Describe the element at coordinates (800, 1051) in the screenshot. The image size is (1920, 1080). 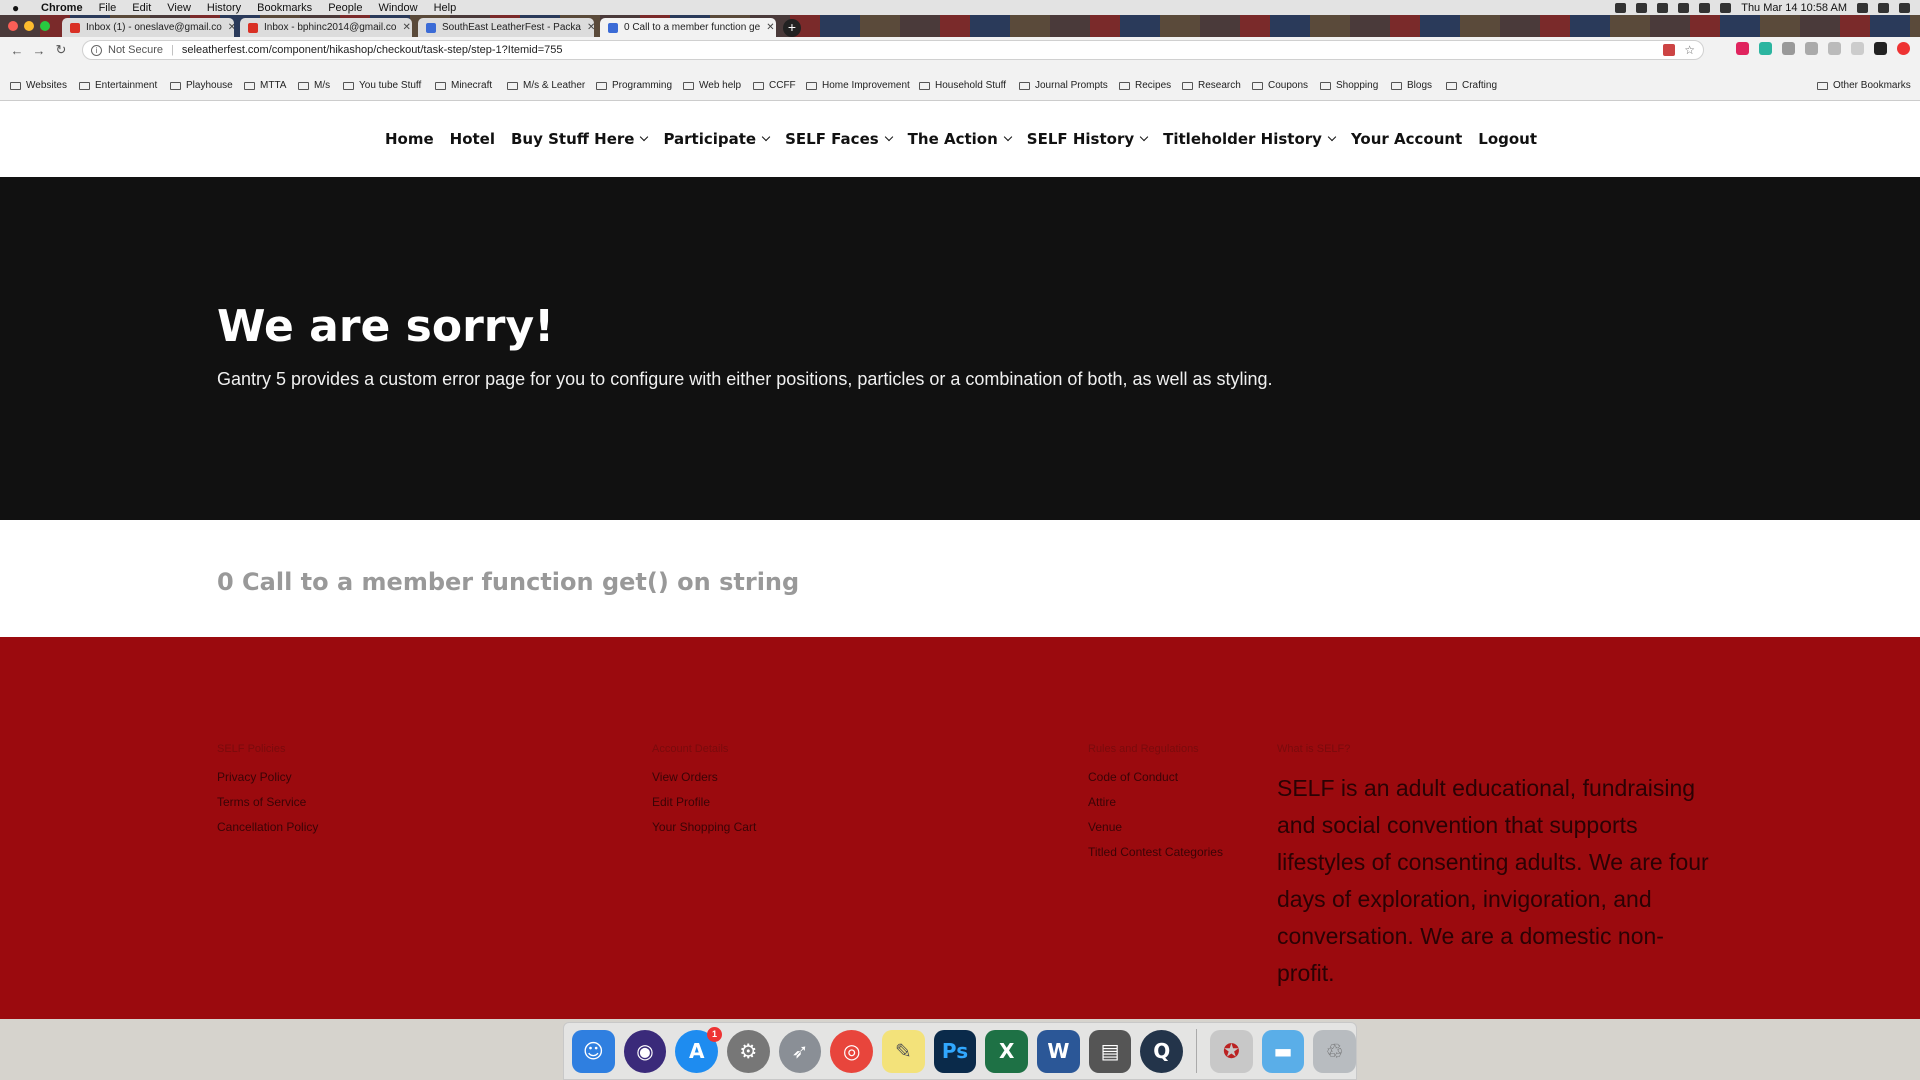
I see `launchpad-icon: ➶` at that location.